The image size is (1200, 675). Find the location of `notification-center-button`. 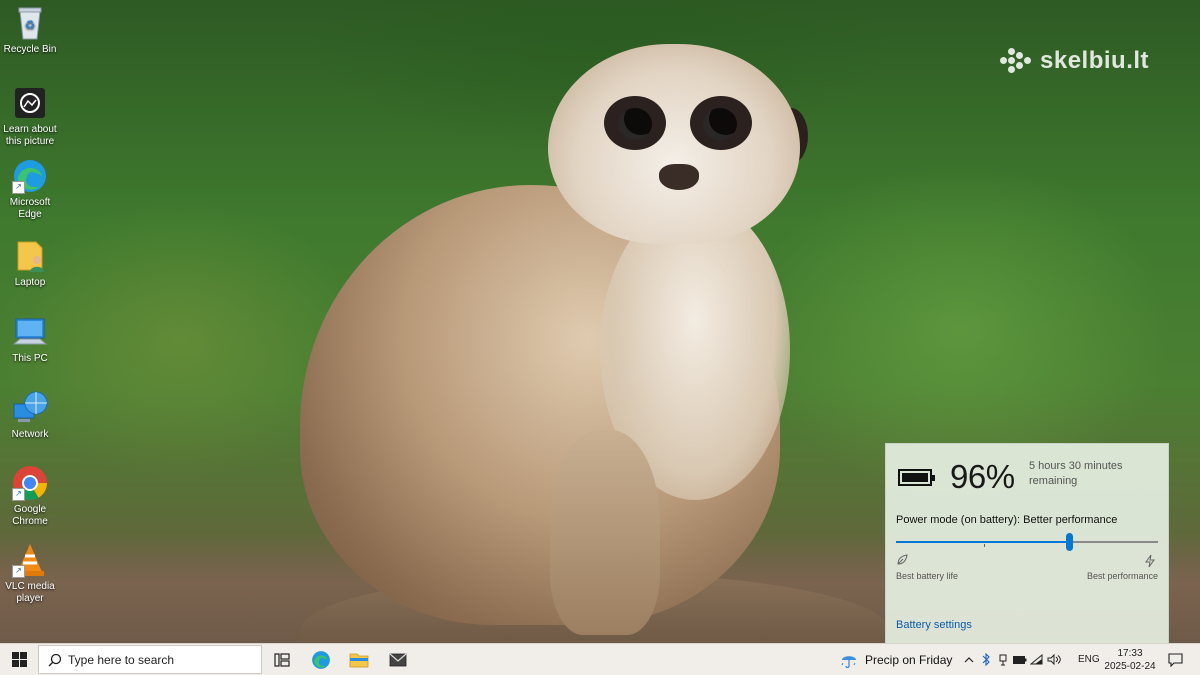

notification-center-button is located at coordinates (1175, 659).